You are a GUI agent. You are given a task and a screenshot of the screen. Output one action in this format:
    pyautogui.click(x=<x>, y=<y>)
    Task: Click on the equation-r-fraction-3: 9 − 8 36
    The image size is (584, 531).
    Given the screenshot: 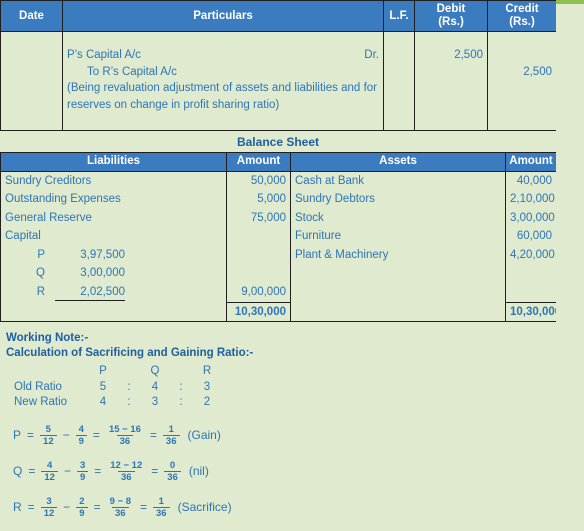 What is the action you would take?
    pyautogui.click(x=120, y=507)
    